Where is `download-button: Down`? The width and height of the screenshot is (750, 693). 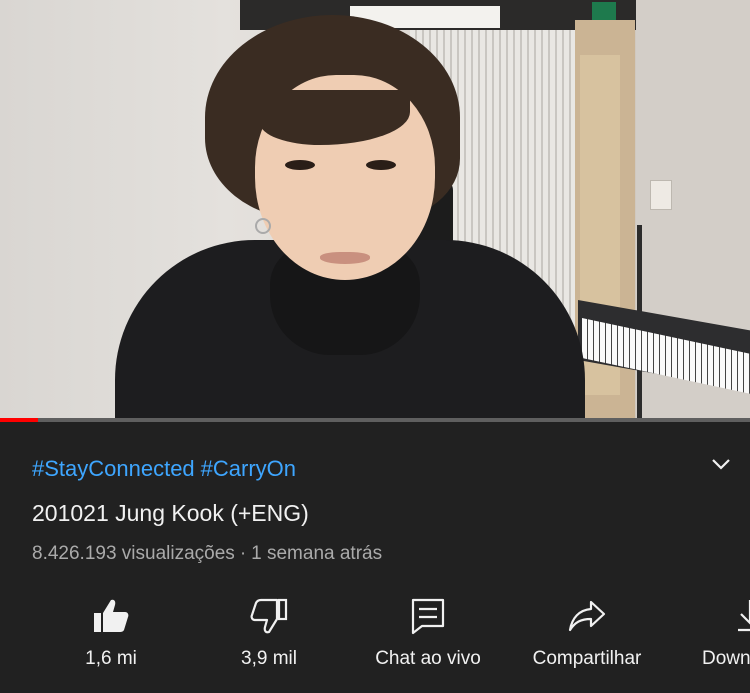
download-button: Down is located at coordinates (725, 635).